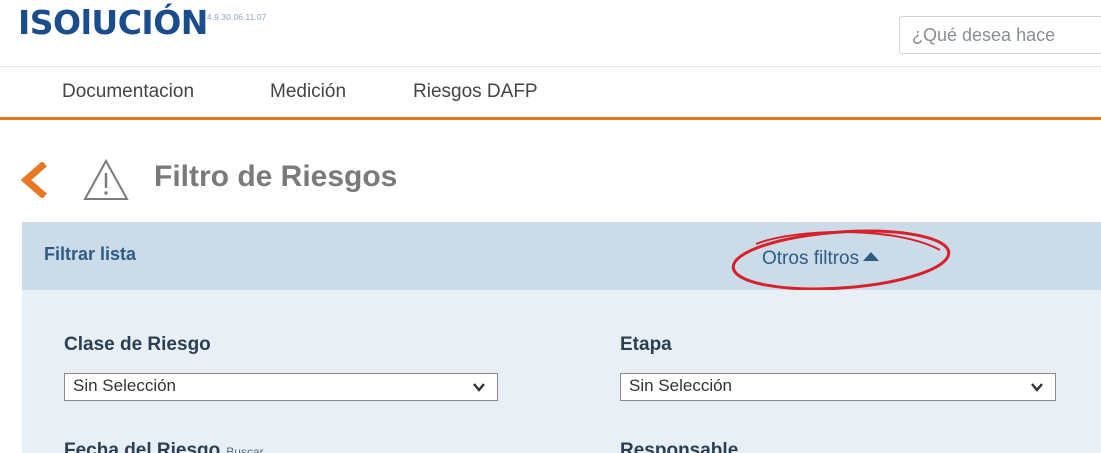 The height and width of the screenshot is (453, 1101). Describe the element at coordinates (550, 33) in the screenshot. I see `top-bar: ISOlUCIÓN 4.9.30.06.11.07` at that location.